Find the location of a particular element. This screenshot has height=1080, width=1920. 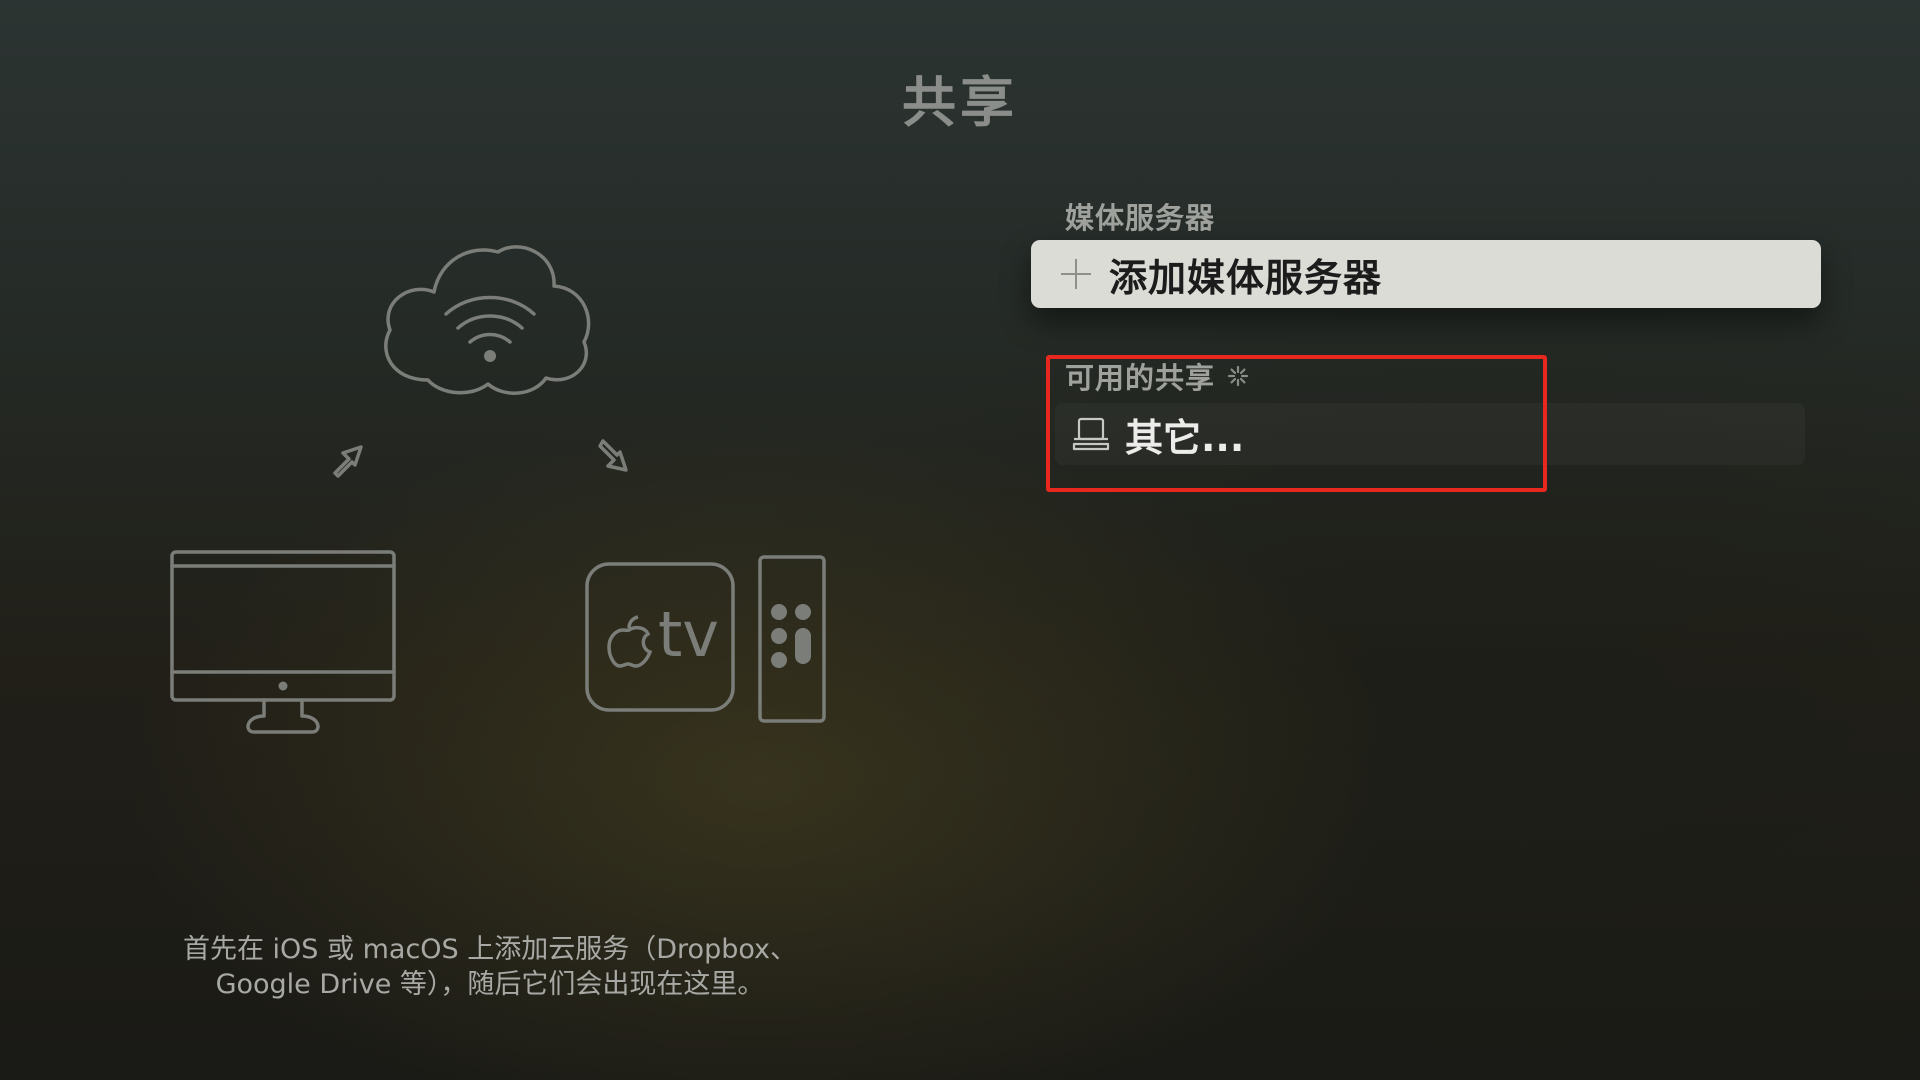

arrow-down-icon is located at coordinates (613, 455).